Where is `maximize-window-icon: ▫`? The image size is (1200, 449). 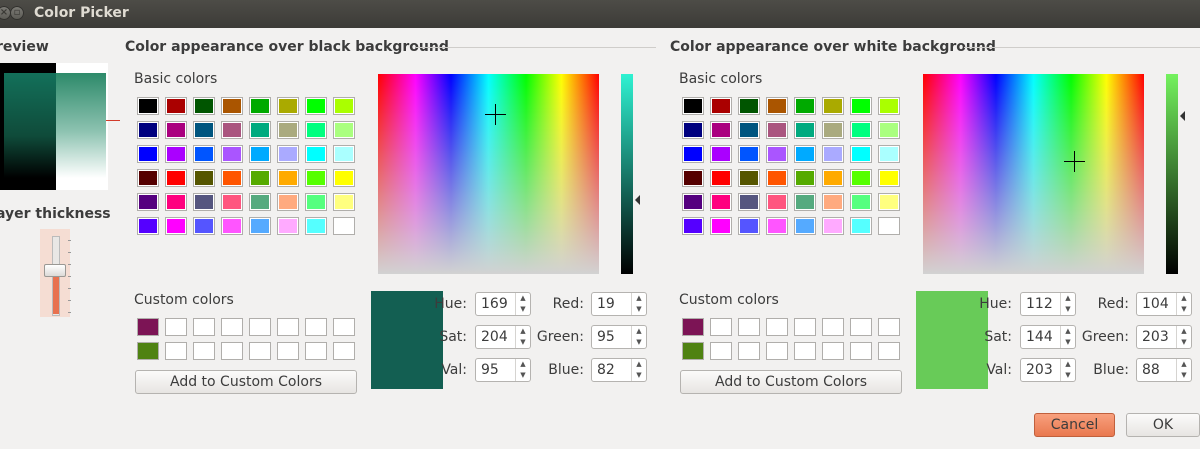 maximize-window-icon: ▫ is located at coordinates (17, 13).